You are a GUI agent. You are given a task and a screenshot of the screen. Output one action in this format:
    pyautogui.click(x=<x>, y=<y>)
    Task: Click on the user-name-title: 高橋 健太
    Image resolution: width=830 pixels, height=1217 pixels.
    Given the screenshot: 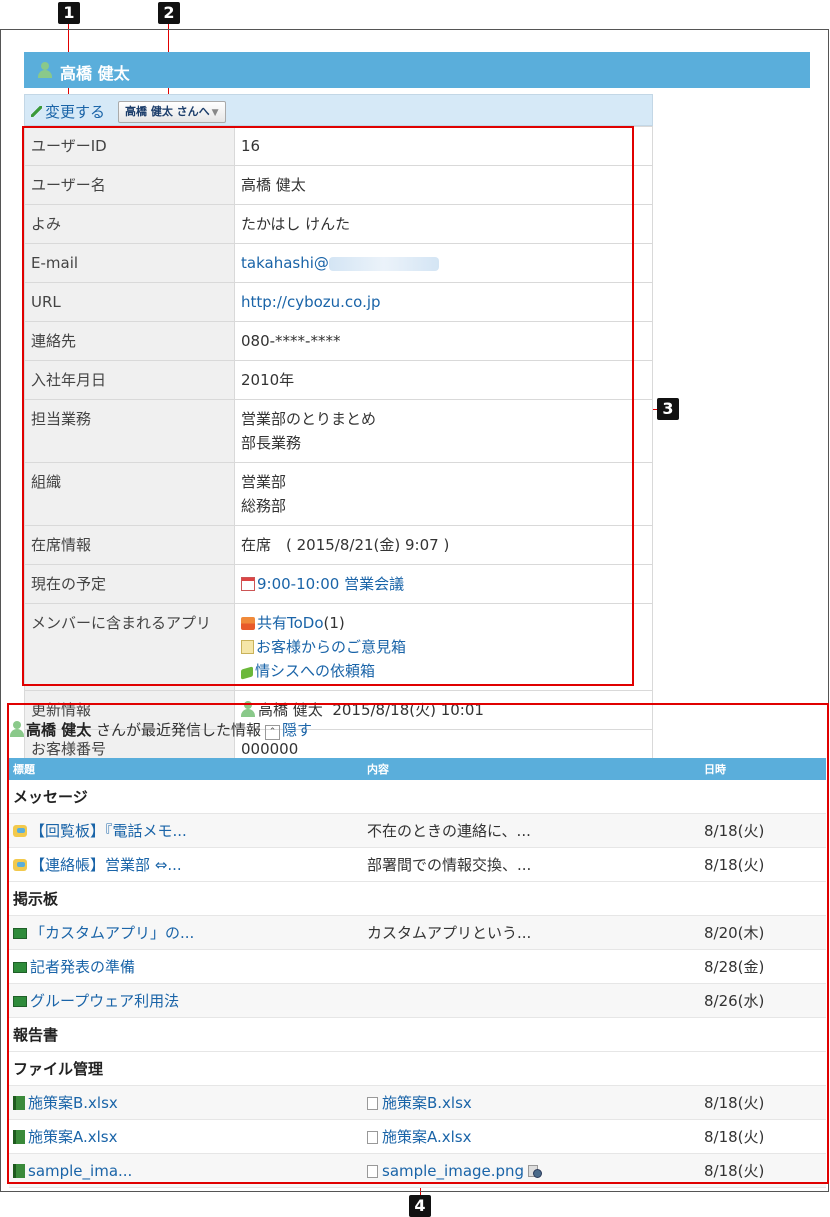 What is the action you would take?
    pyautogui.click(x=95, y=73)
    